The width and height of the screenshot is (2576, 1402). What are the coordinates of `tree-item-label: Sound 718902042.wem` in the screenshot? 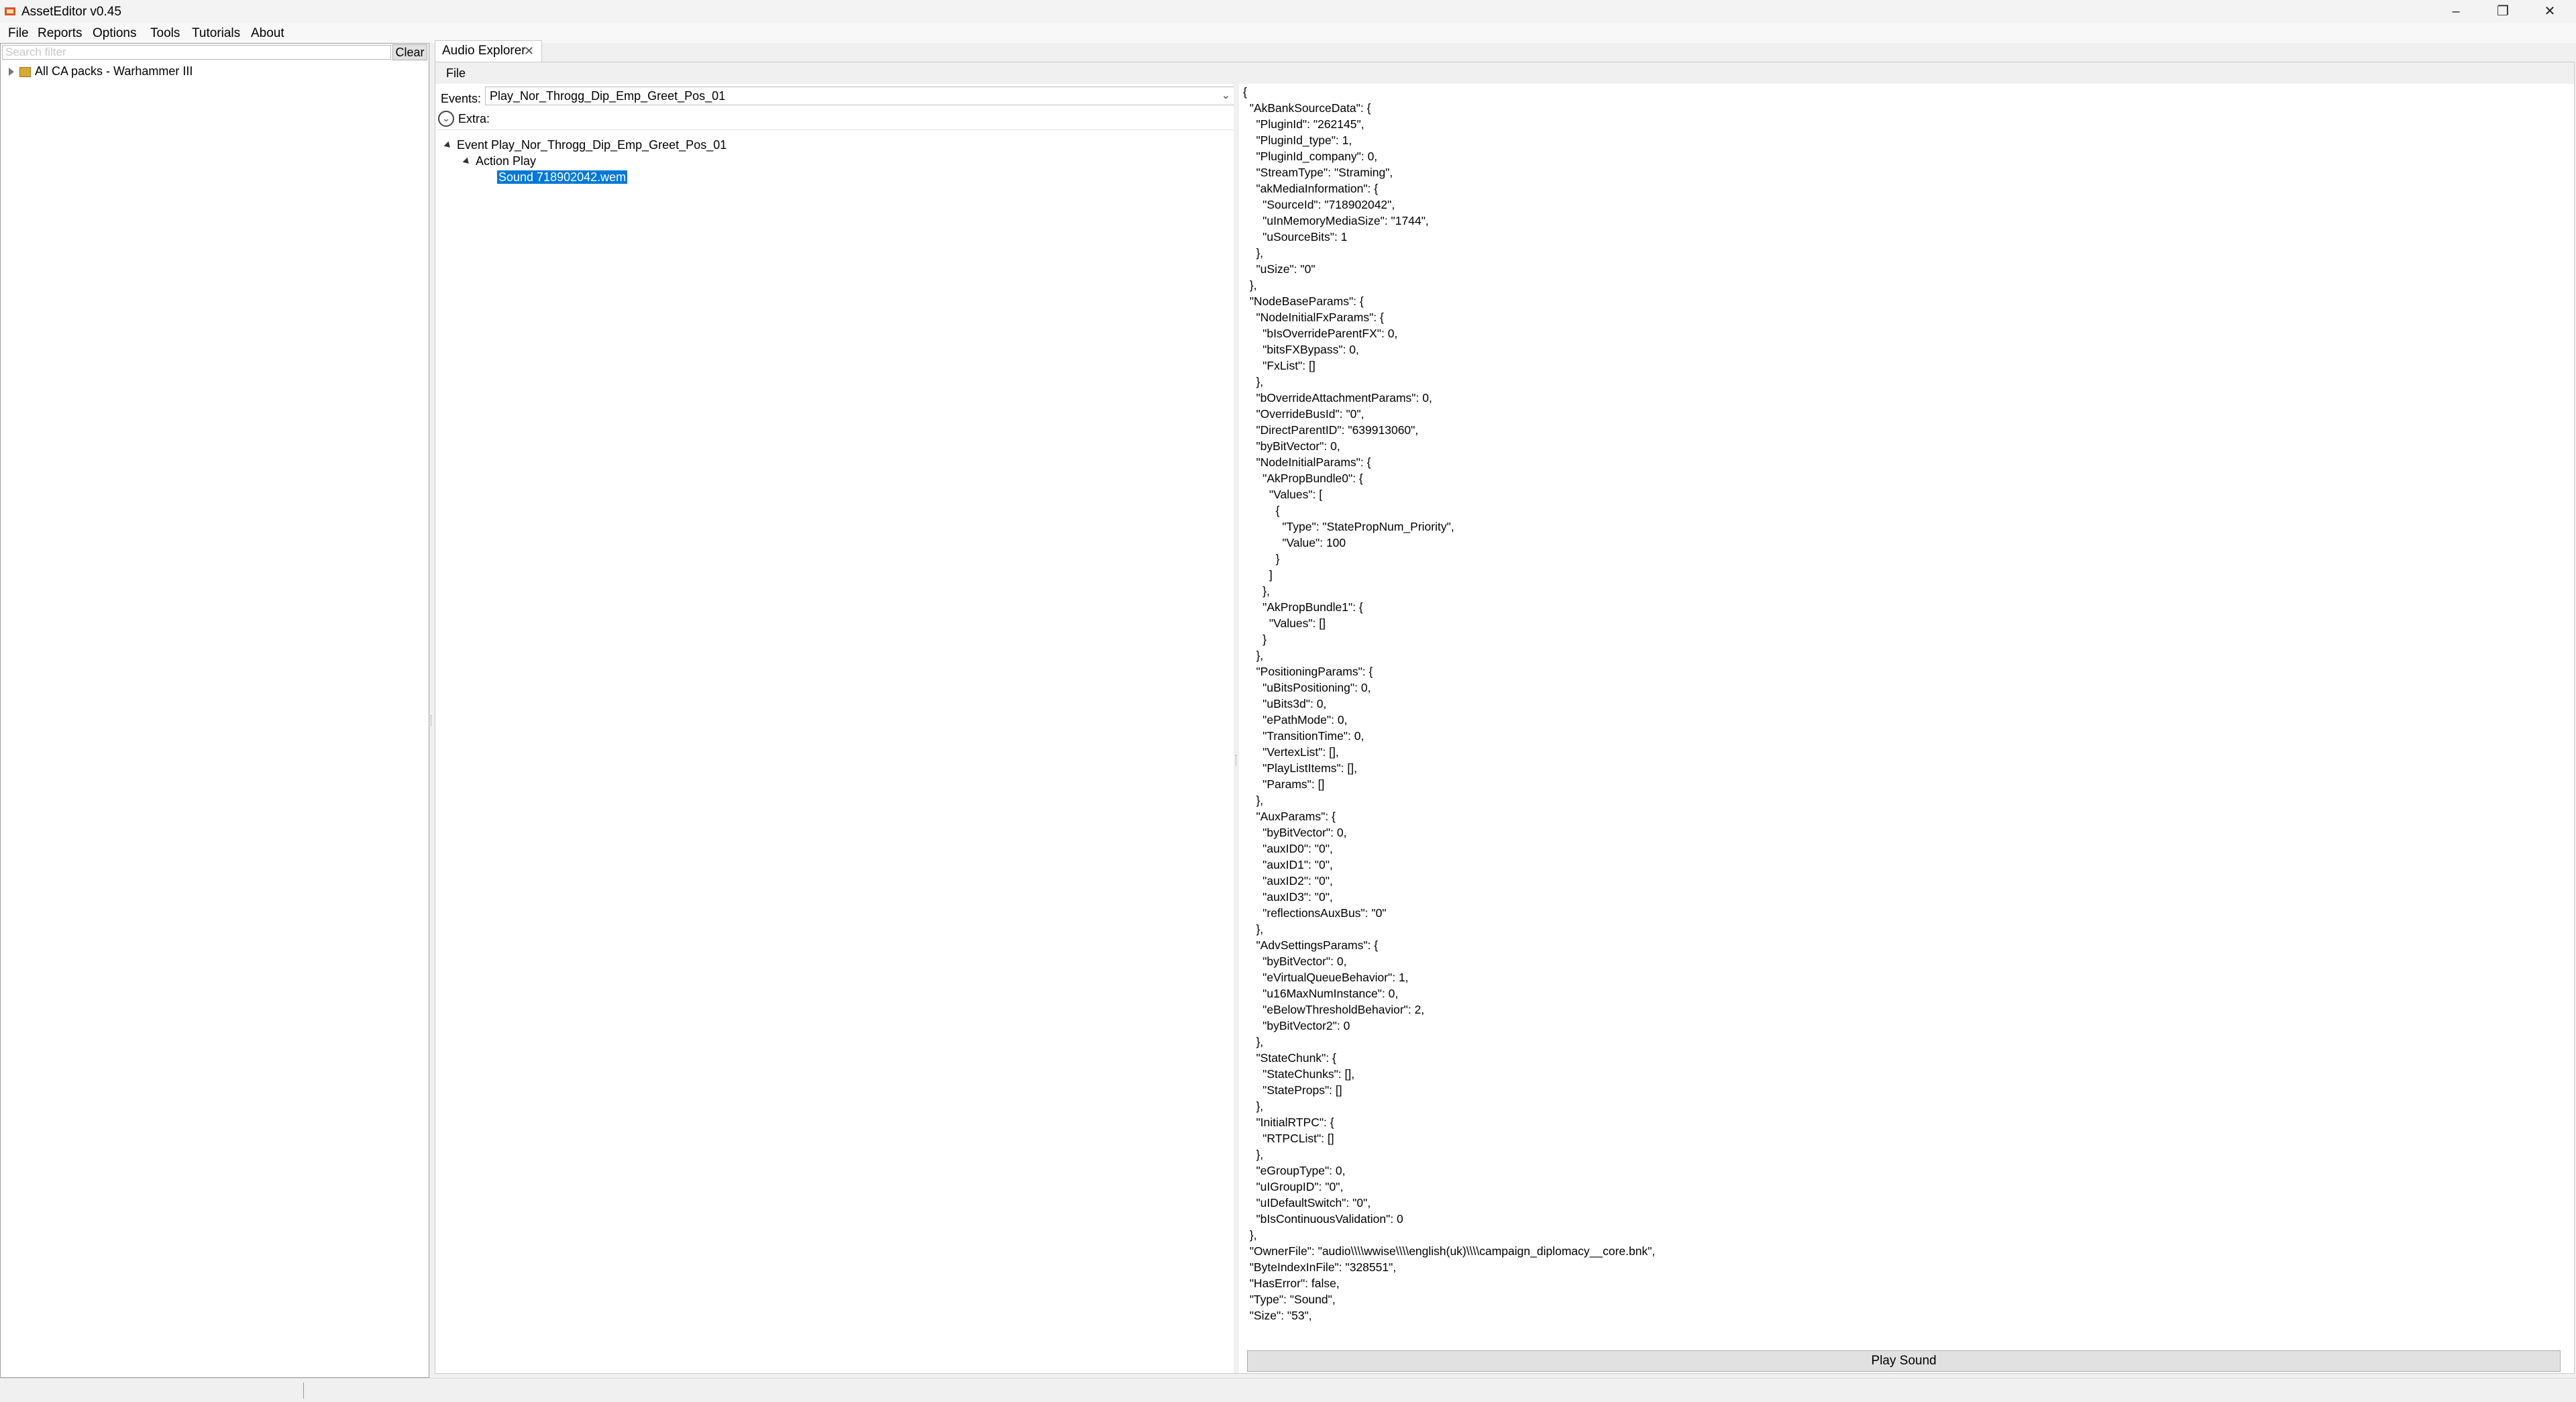 It's located at (562, 177).